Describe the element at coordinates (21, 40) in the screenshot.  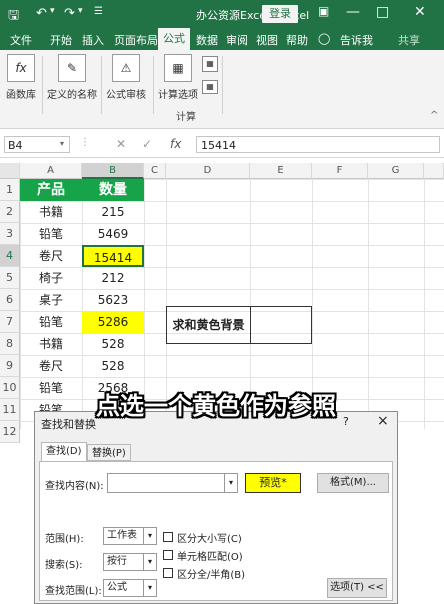
I see `tab-file: 文件` at that location.